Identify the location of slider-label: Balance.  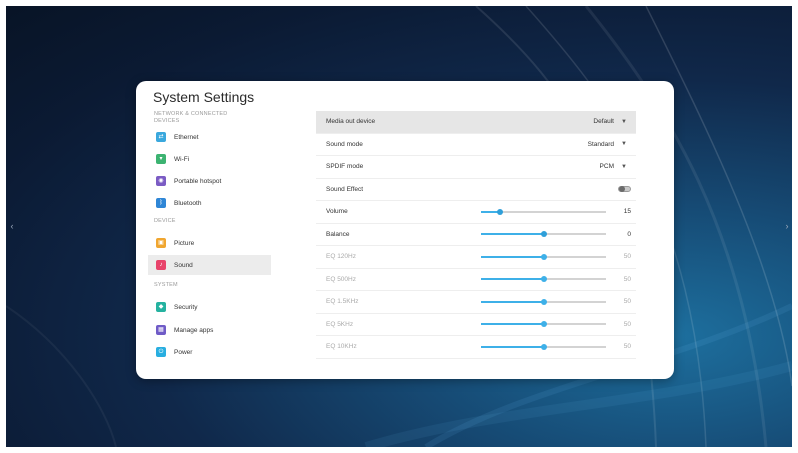
(338, 234).